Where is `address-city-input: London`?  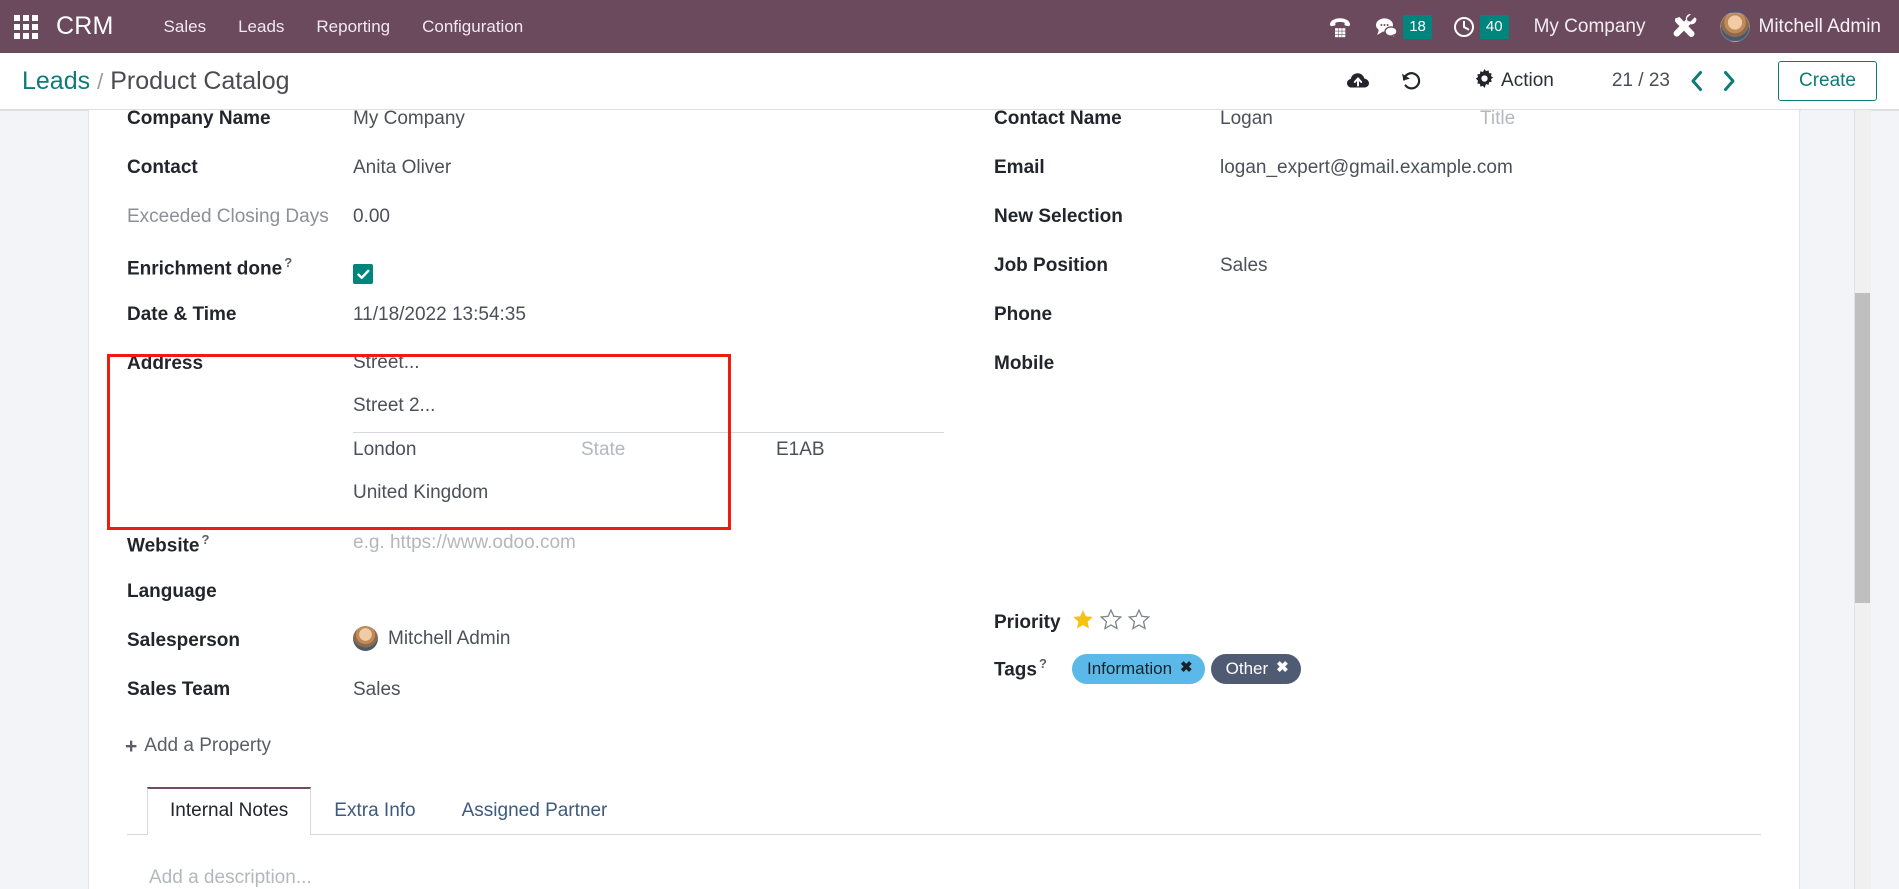 address-city-input: London is located at coordinates (467, 450).